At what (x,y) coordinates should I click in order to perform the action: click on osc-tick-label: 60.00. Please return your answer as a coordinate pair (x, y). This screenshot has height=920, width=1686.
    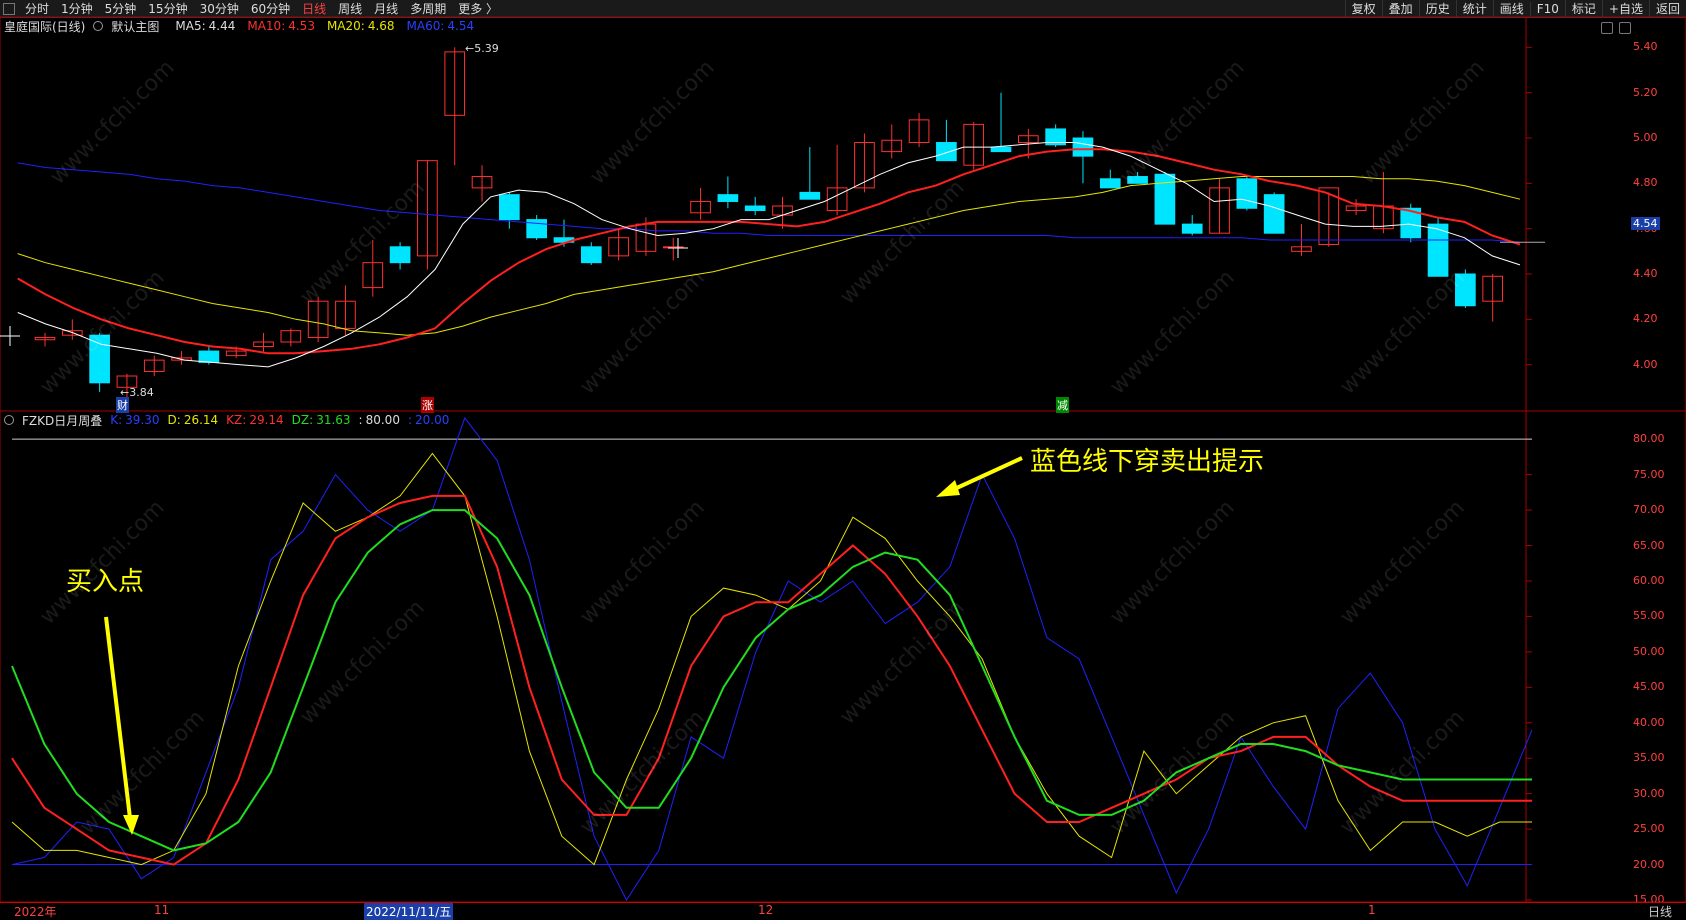
    Looking at the image, I should click on (1649, 580).